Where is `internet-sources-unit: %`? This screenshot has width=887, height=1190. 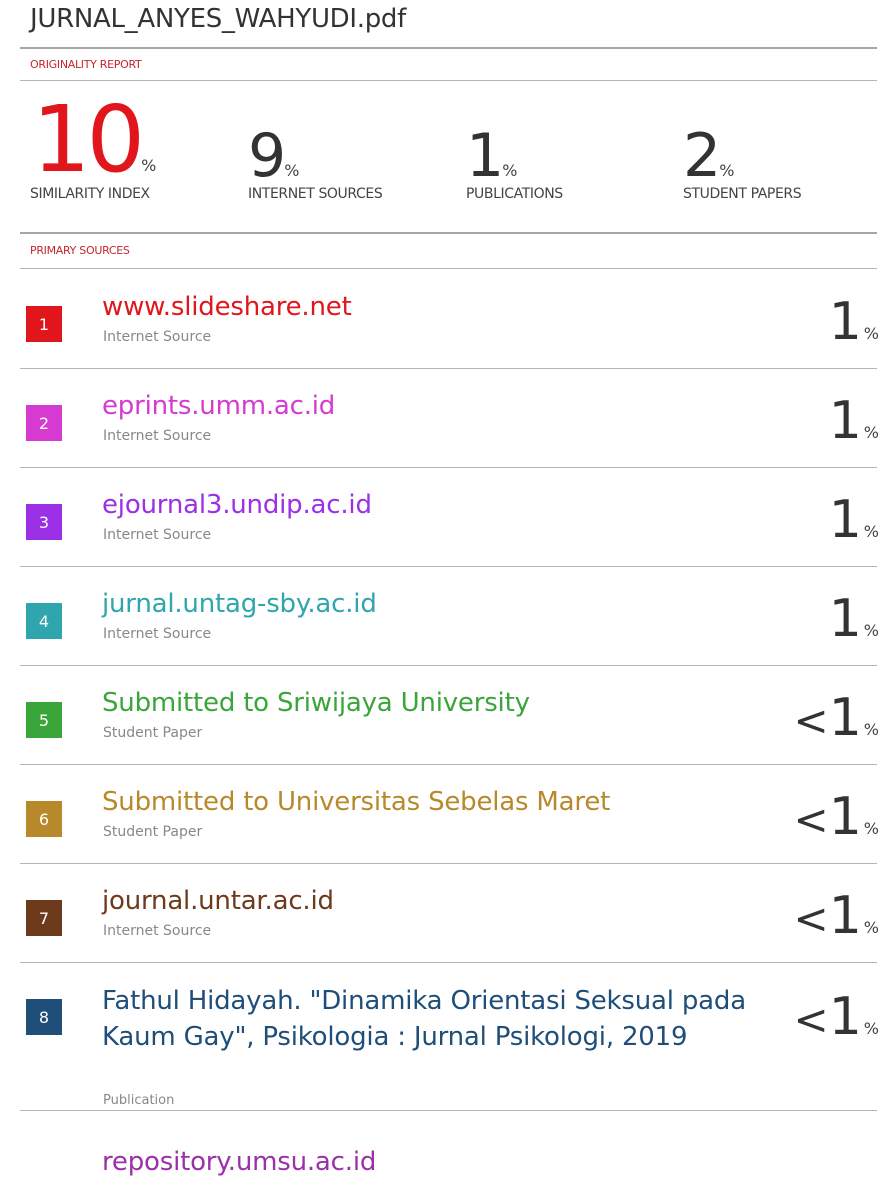
internet-sources-unit: % is located at coordinates (292, 170).